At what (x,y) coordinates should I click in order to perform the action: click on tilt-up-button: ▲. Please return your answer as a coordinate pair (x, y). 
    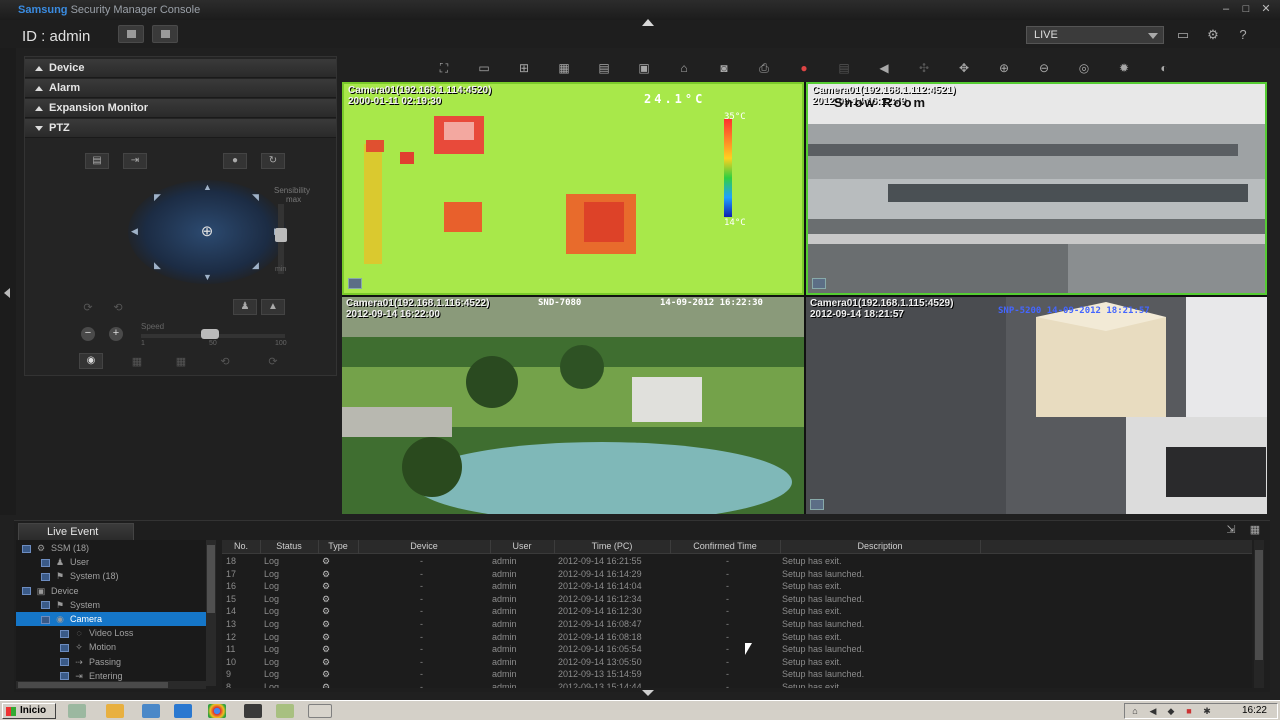
    Looking at the image, I should click on (273, 307).